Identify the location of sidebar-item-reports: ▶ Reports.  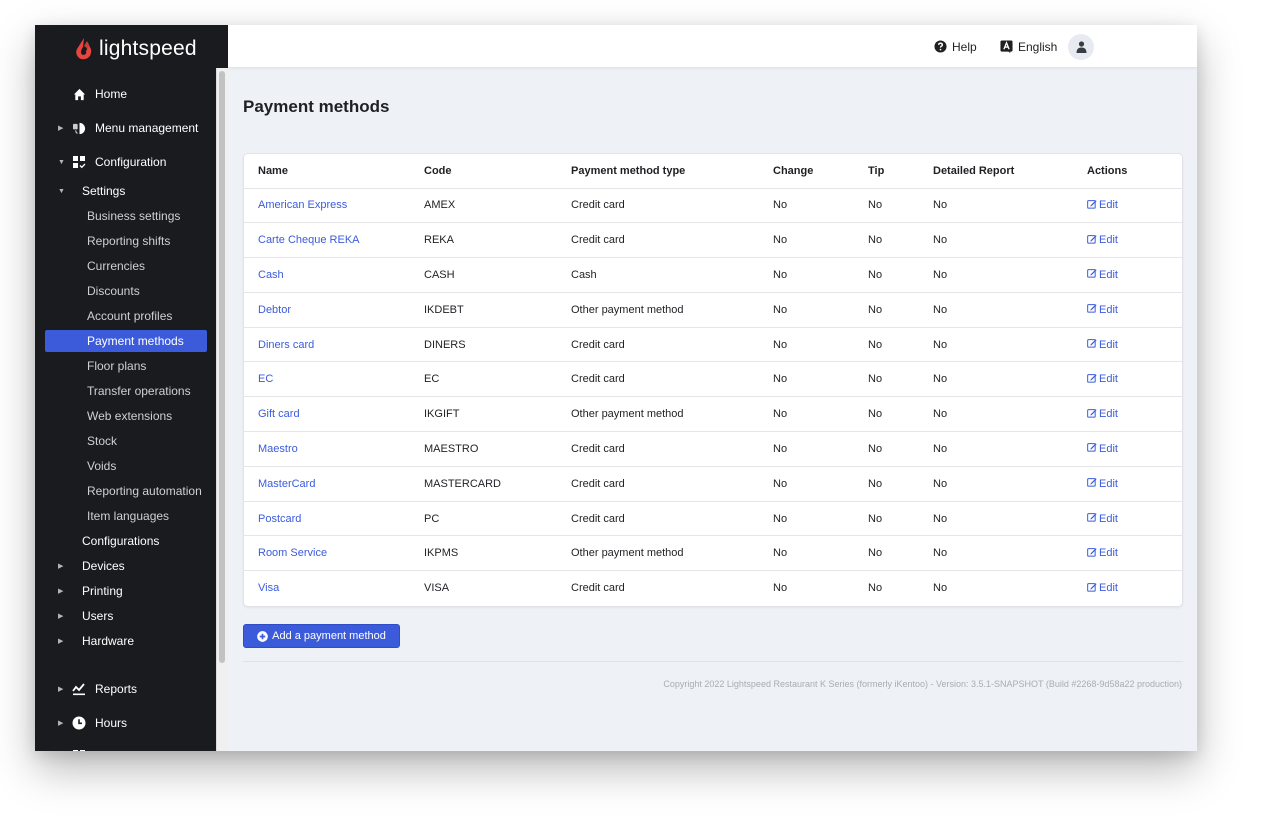
(125, 689).